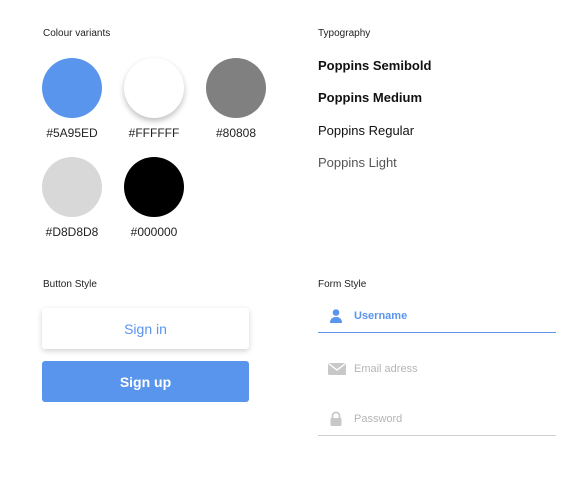 Image resolution: width=578 pixels, height=491 pixels. I want to click on password-underline, so click(437, 435).